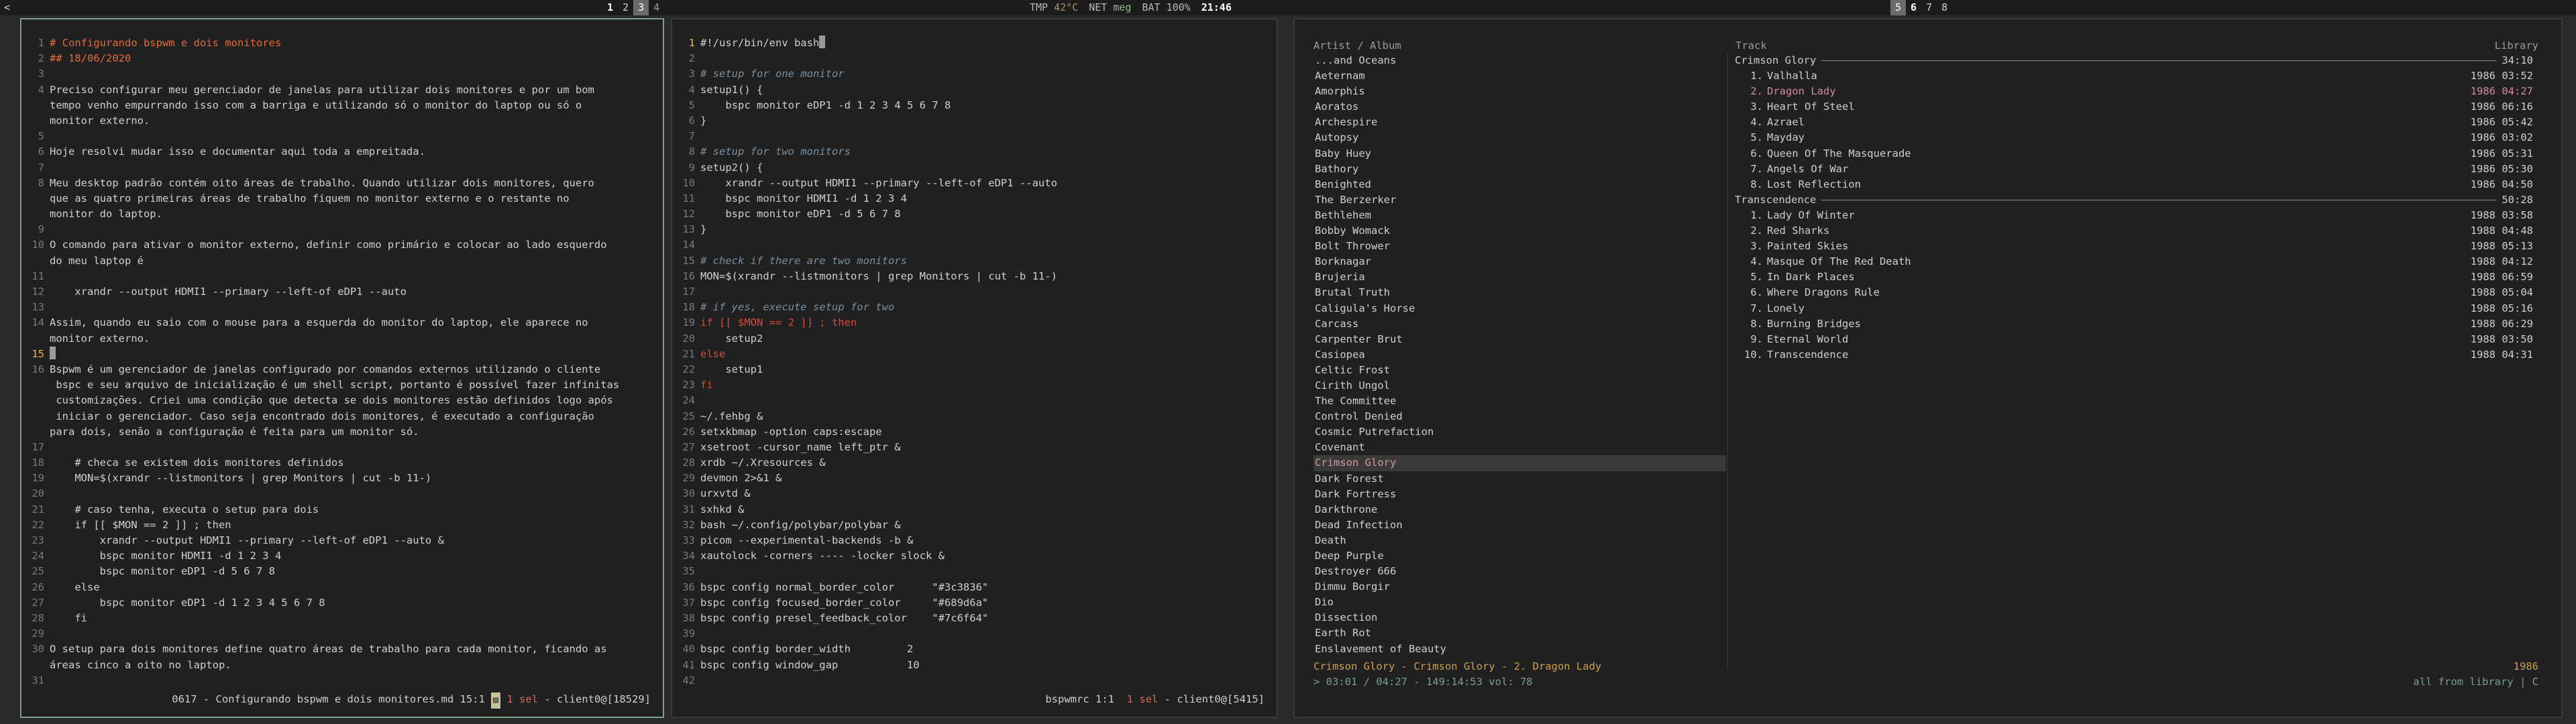 Image resolution: width=2576 pixels, height=724 pixels. Describe the element at coordinates (1944, 7) in the screenshot. I see `workspace-8: 8` at that location.